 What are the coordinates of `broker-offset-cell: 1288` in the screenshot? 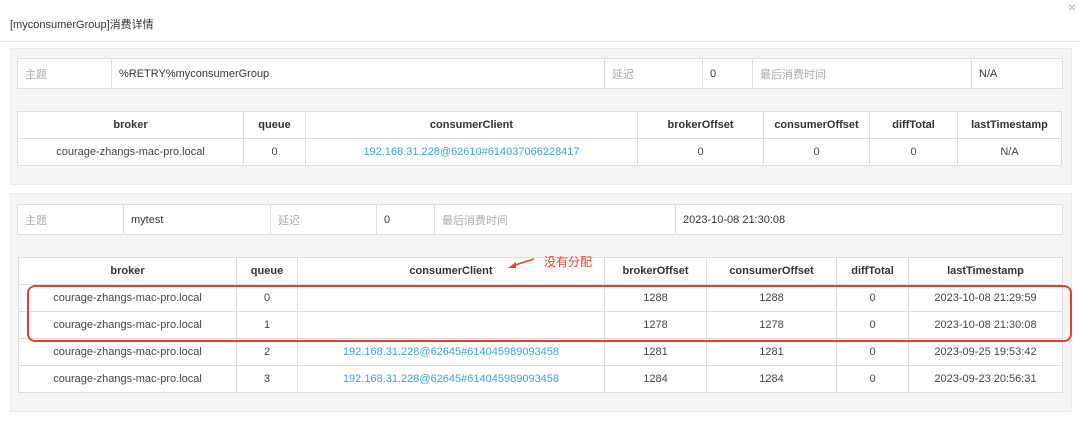 It's located at (655, 298).